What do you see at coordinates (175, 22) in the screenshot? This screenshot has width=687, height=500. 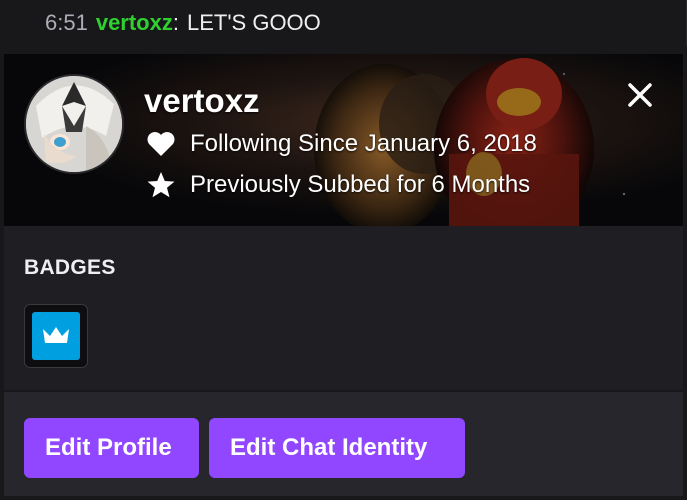 I see `chat-colon: :` at bounding box center [175, 22].